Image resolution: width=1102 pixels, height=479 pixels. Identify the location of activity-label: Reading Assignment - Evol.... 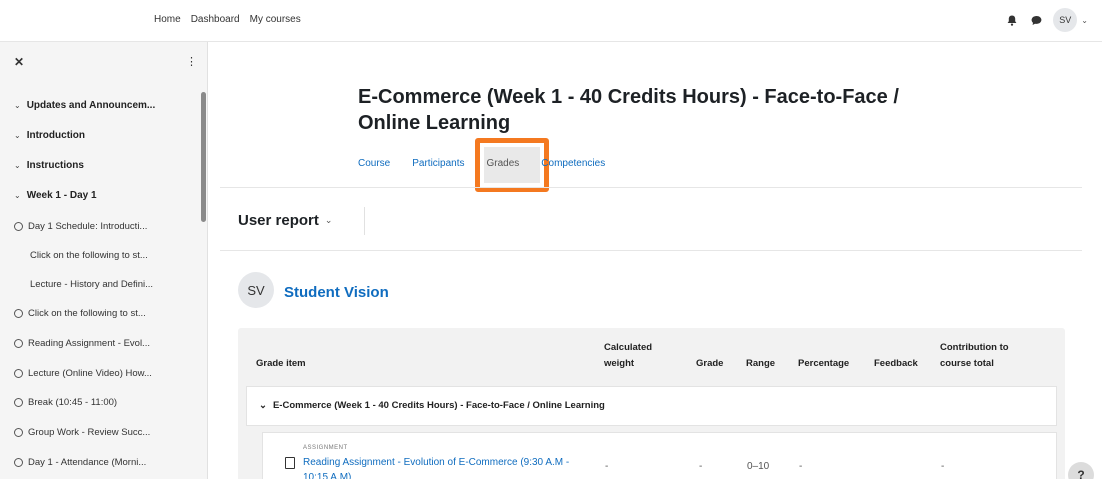
(89, 343).